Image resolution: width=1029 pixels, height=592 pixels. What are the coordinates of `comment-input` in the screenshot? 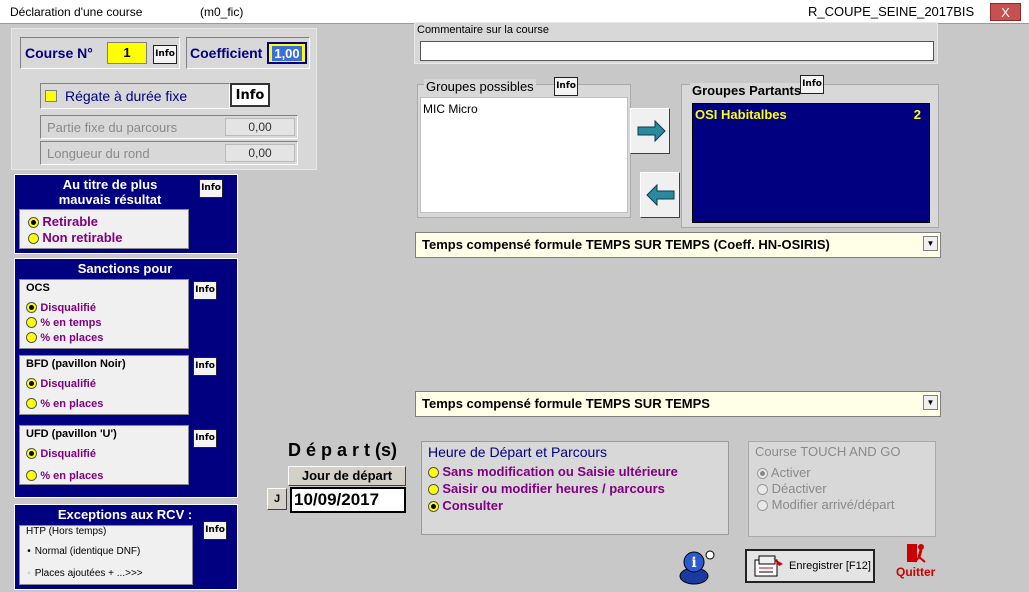 It's located at (677, 51).